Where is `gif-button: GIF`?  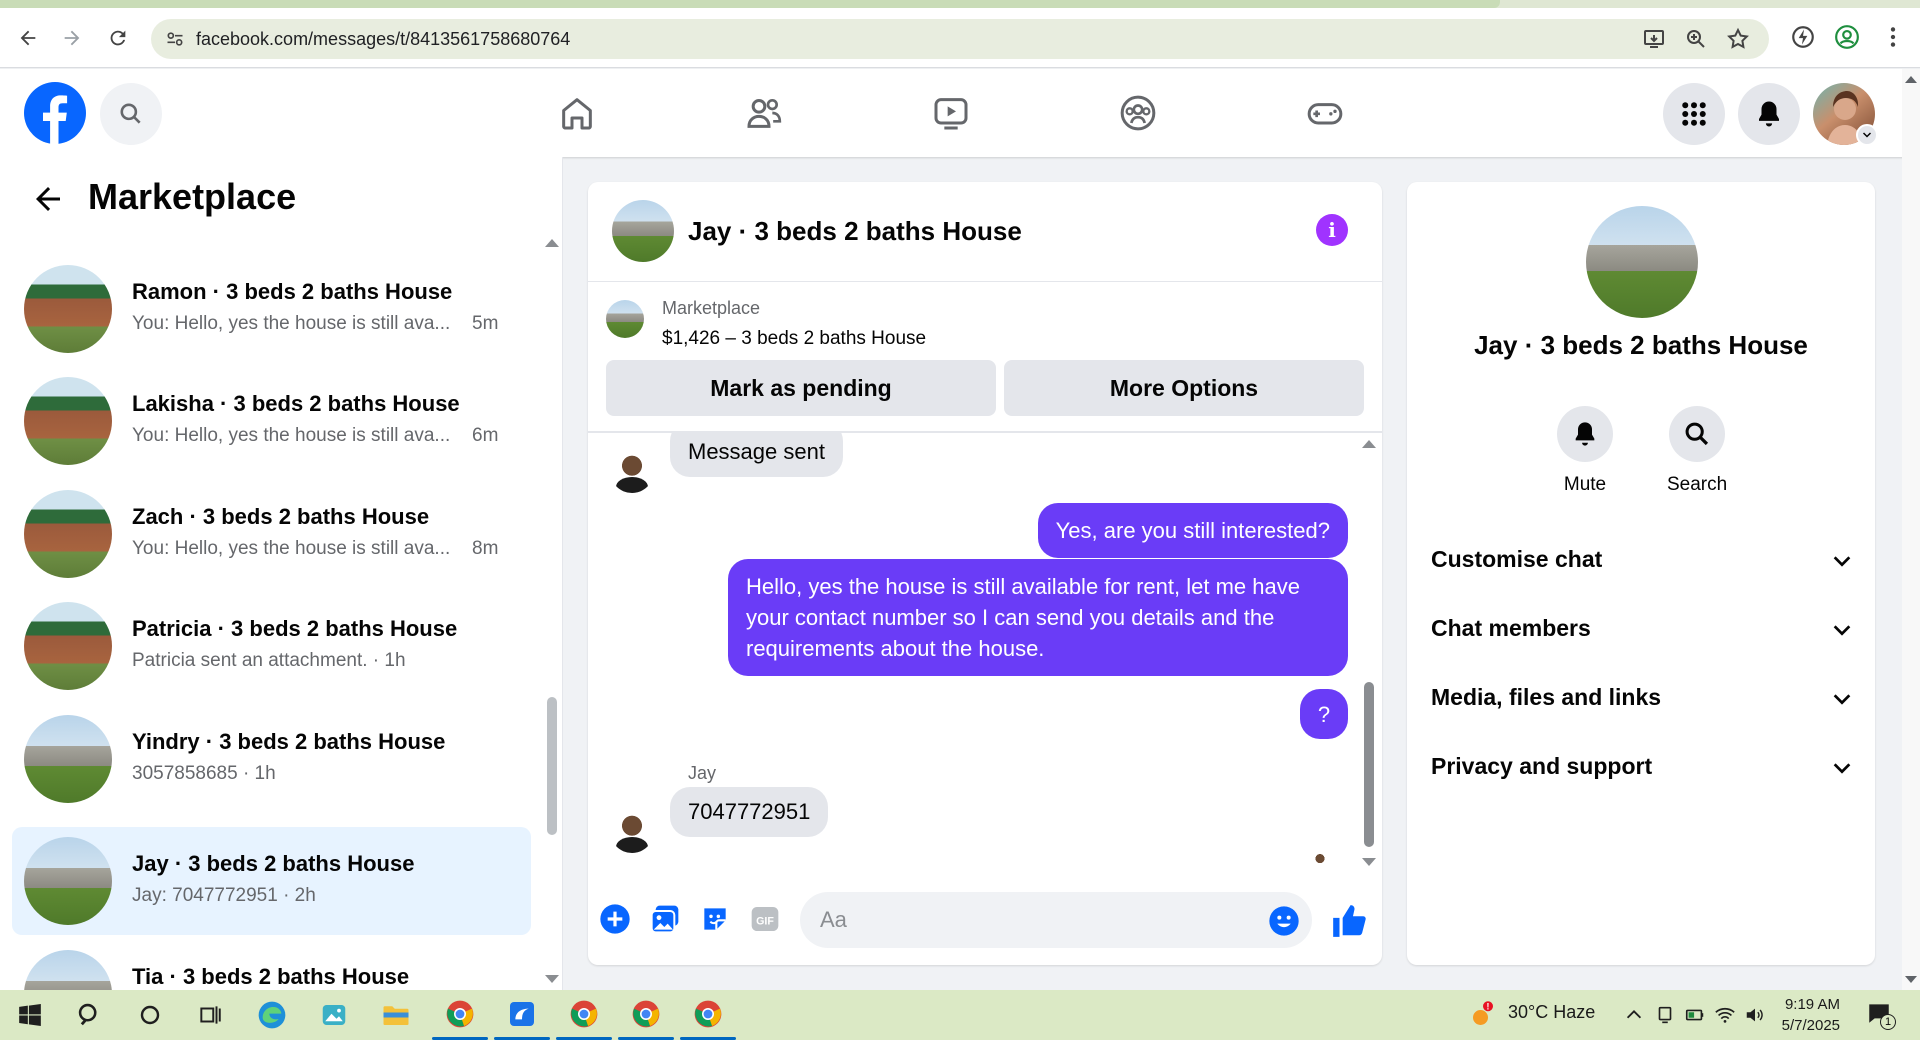
gif-button: GIF is located at coordinates (765, 919).